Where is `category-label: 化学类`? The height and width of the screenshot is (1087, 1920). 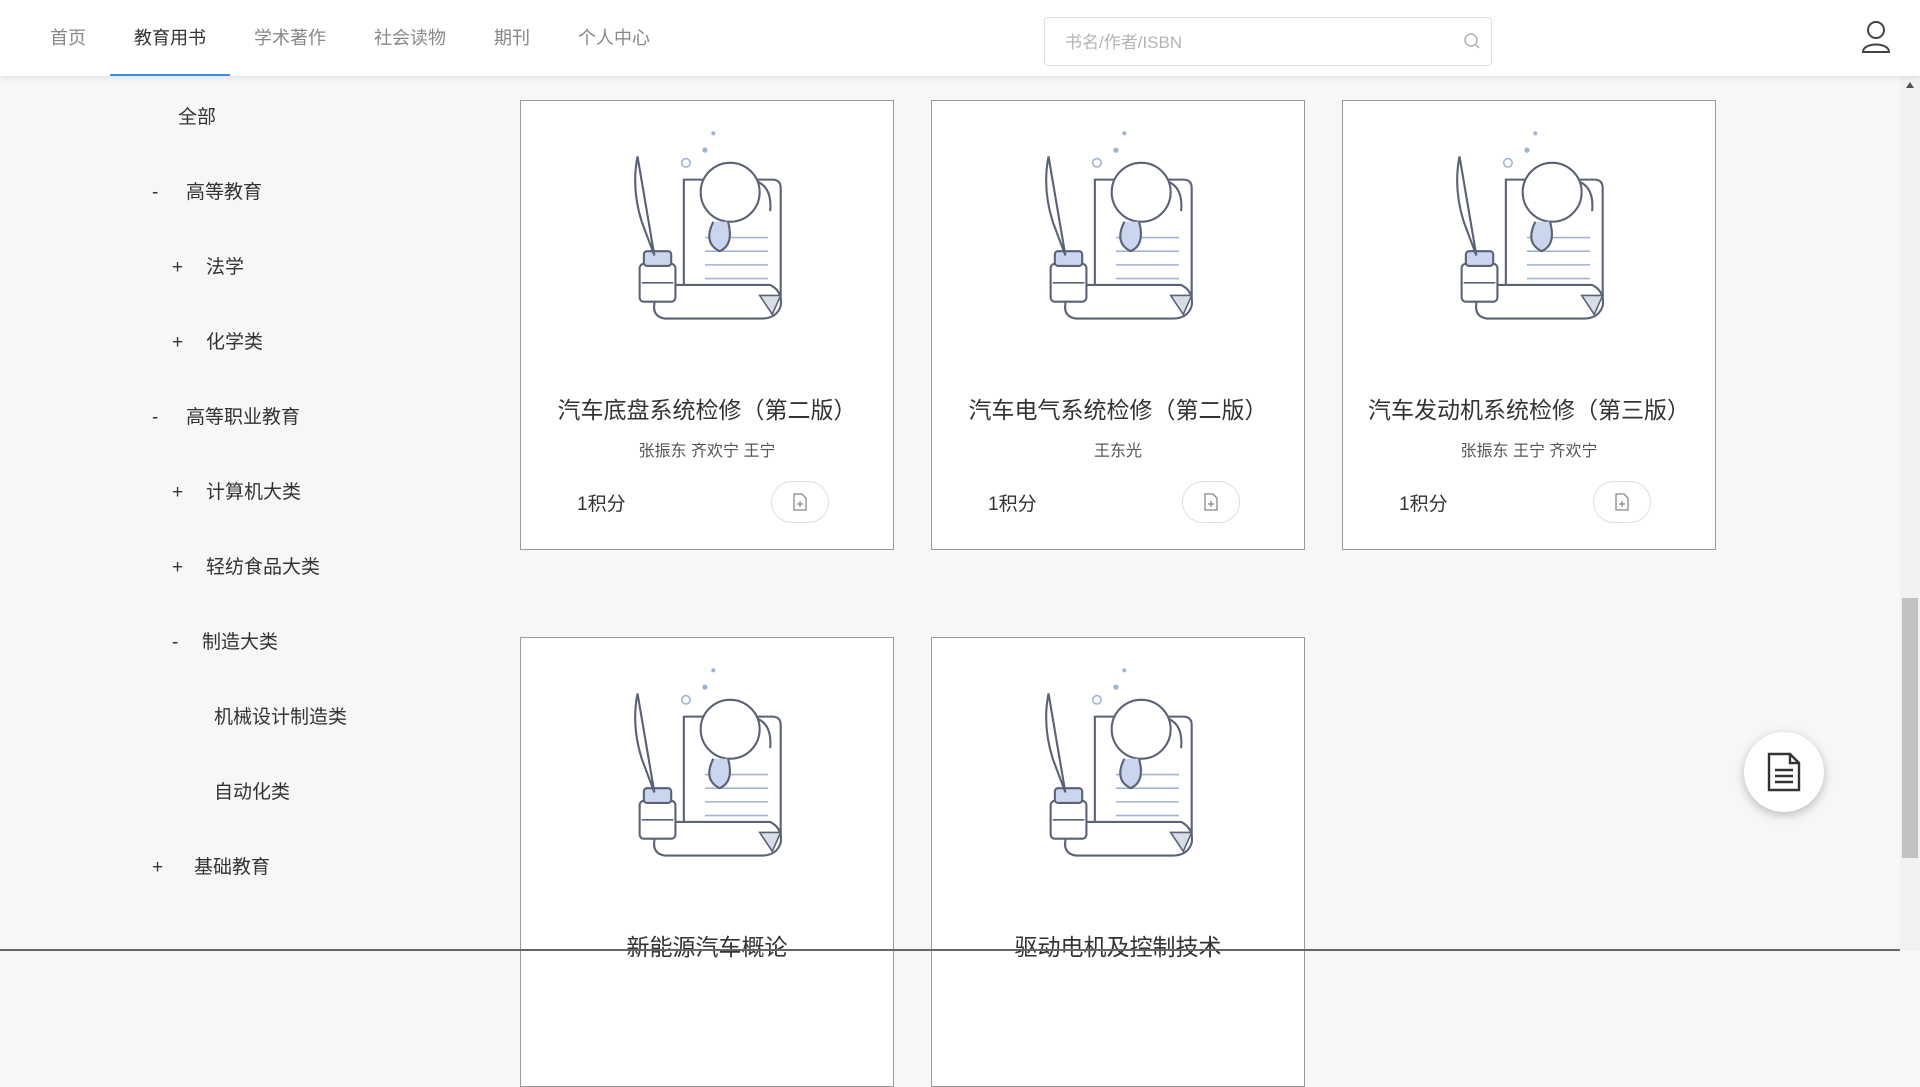
category-label: 化学类 is located at coordinates (235, 342).